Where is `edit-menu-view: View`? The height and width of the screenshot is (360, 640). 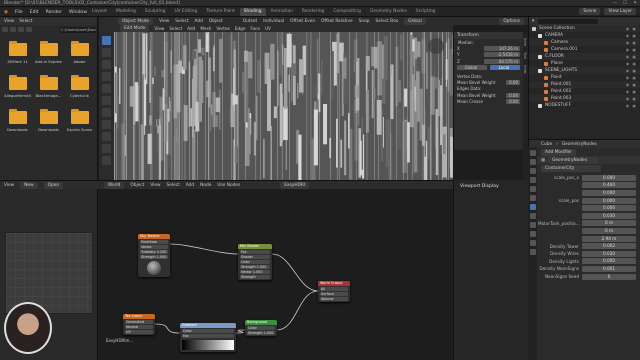 edit-menu-view: View is located at coordinates (159, 28).